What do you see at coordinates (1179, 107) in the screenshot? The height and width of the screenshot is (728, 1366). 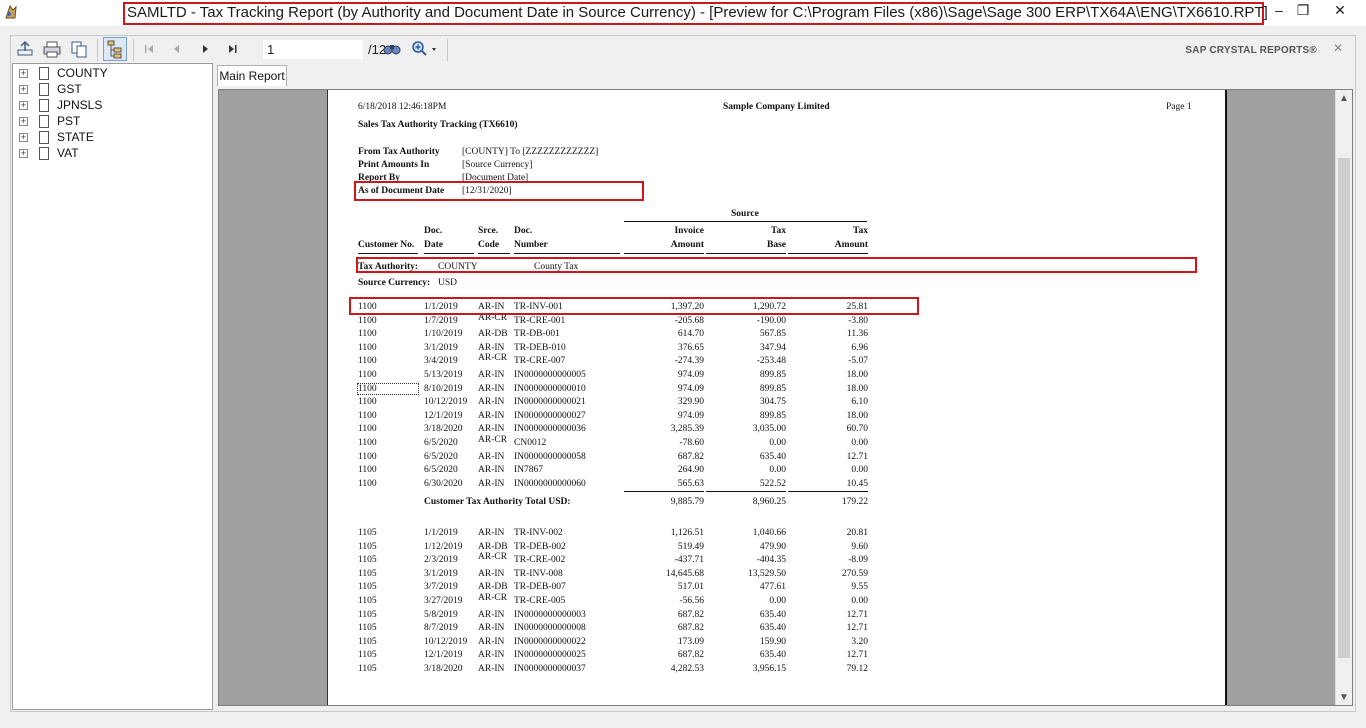 I see `page-label: Page 1` at bounding box center [1179, 107].